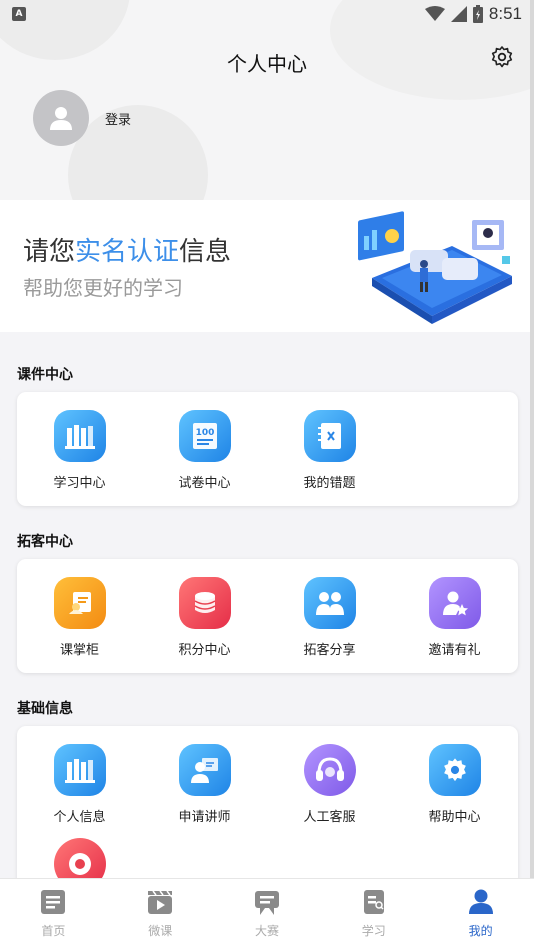 The width and height of the screenshot is (534, 950). Describe the element at coordinates (454, 817) in the screenshot. I see `grid-label: 帮助中心` at that location.